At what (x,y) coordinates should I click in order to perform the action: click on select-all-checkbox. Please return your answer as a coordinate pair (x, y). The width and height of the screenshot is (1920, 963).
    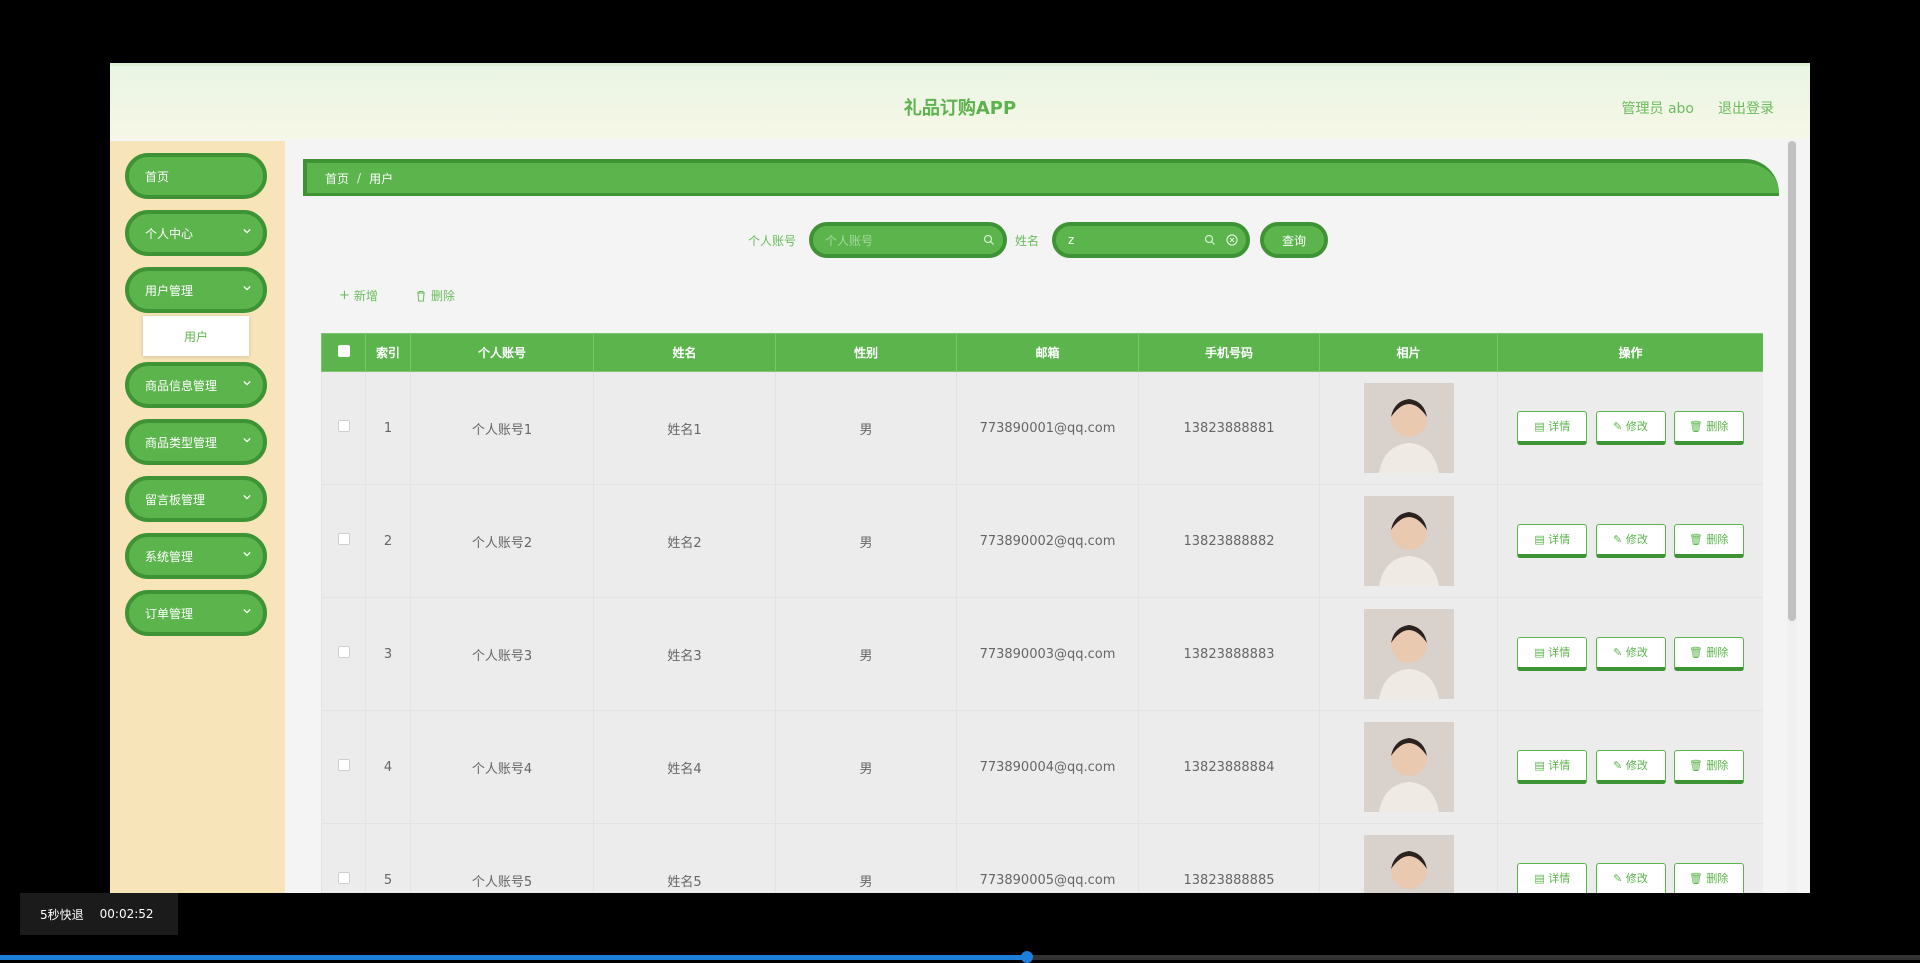
    Looking at the image, I should click on (343, 351).